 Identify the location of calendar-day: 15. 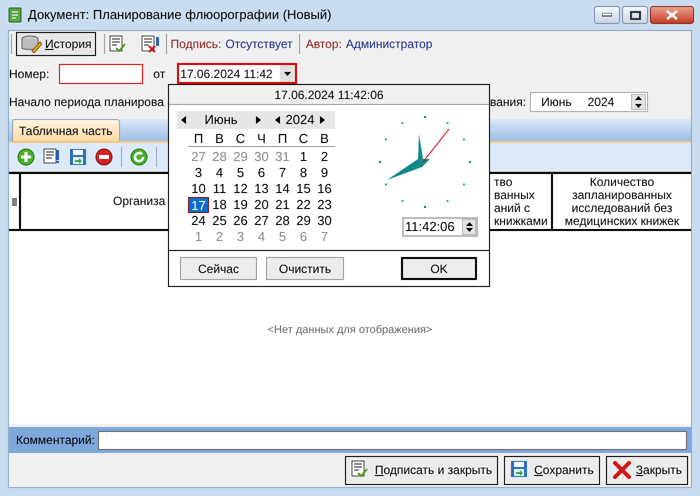
(303, 189).